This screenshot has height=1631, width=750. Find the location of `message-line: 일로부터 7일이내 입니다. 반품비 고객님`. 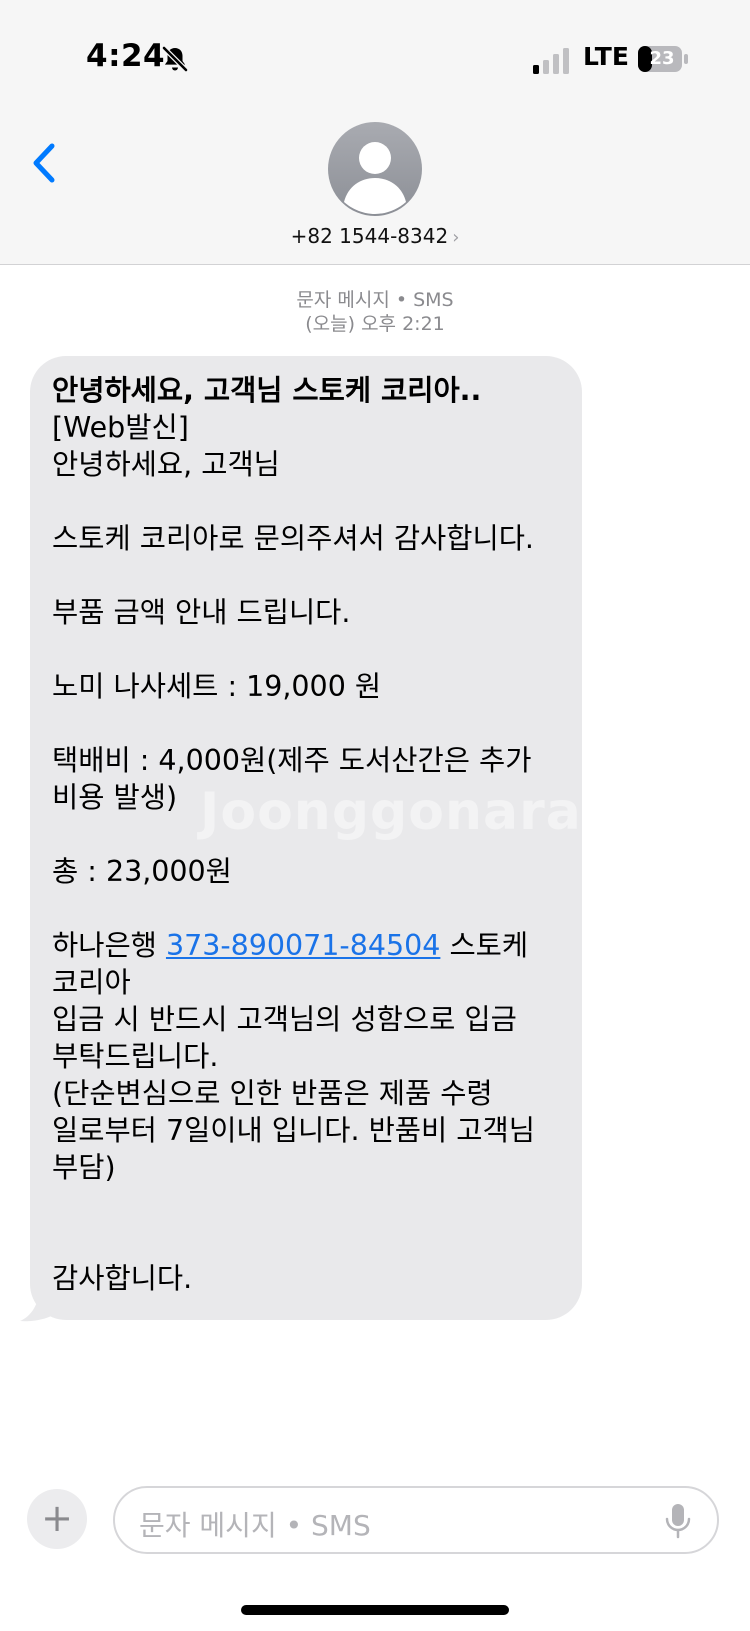

message-line: 일로부터 7일이내 입니다. 반품비 고객님 is located at coordinates (293, 1130).